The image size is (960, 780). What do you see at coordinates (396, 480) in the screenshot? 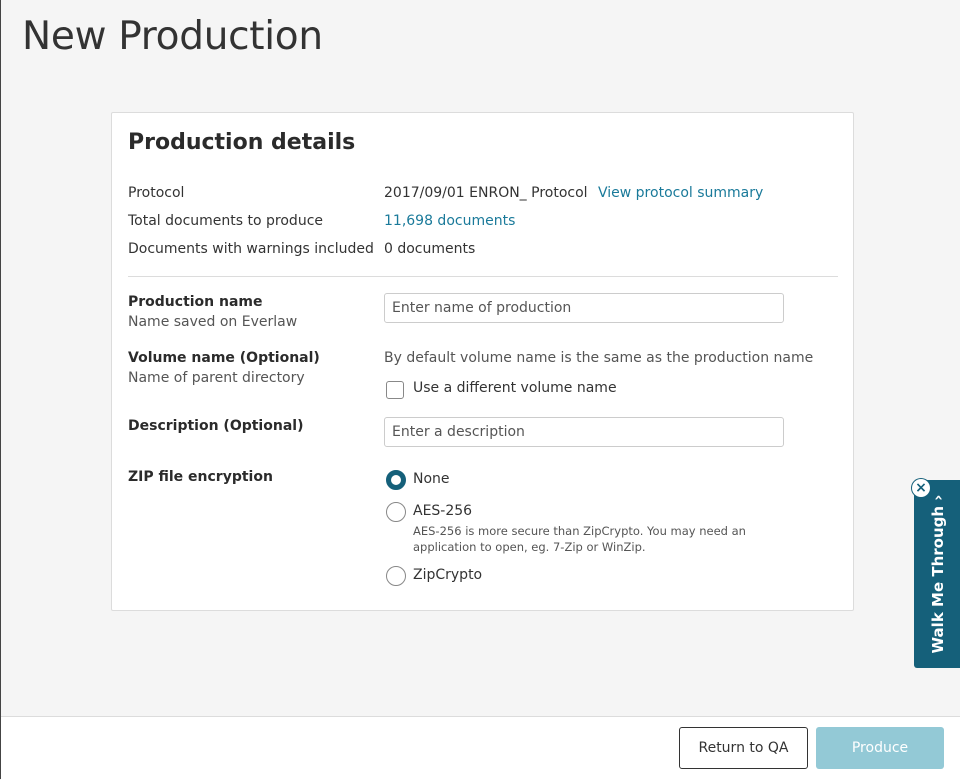
I see `zip-none-radio` at bounding box center [396, 480].